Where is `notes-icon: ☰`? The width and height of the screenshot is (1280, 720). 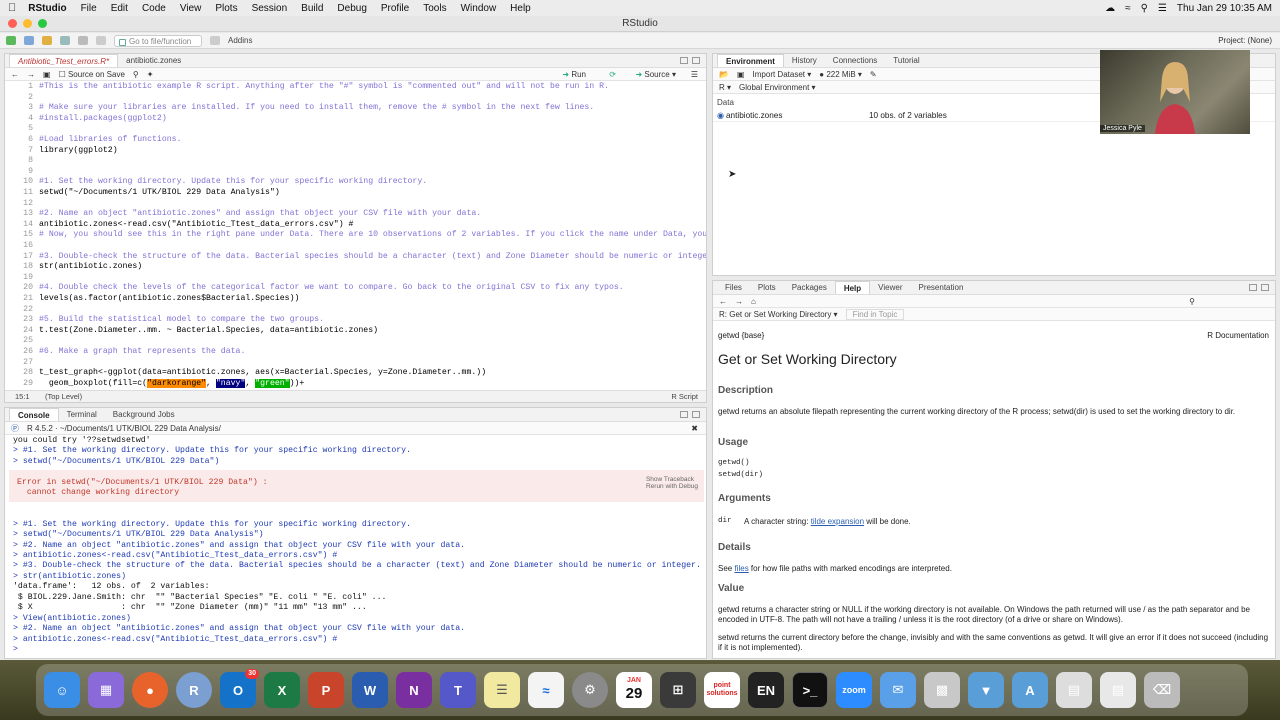
notes-icon: ☰ is located at coordinates (502, 690).